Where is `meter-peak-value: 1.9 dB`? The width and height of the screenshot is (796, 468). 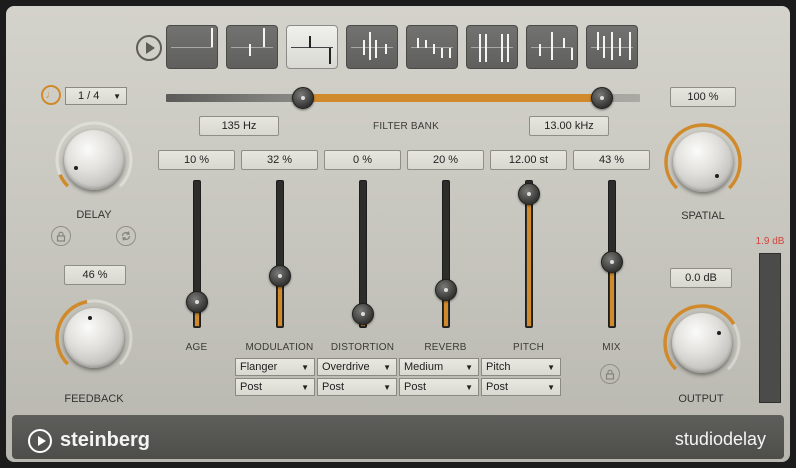 meter-peak-value: 1.9 dB is located at coordinates (770, 241).